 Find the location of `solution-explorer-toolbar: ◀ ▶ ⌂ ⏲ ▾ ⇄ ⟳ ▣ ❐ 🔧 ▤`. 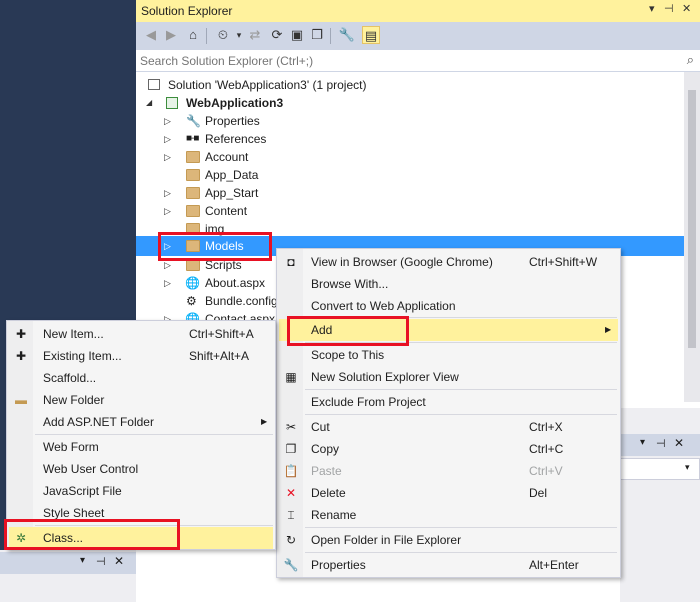

solution-explorer-toolbar: ◀ ▶ ⌂ ⏲ ▾ ⇄ ⟳ ▣ ❐ 🔧 ▤ is located at coordinates (418, 36).